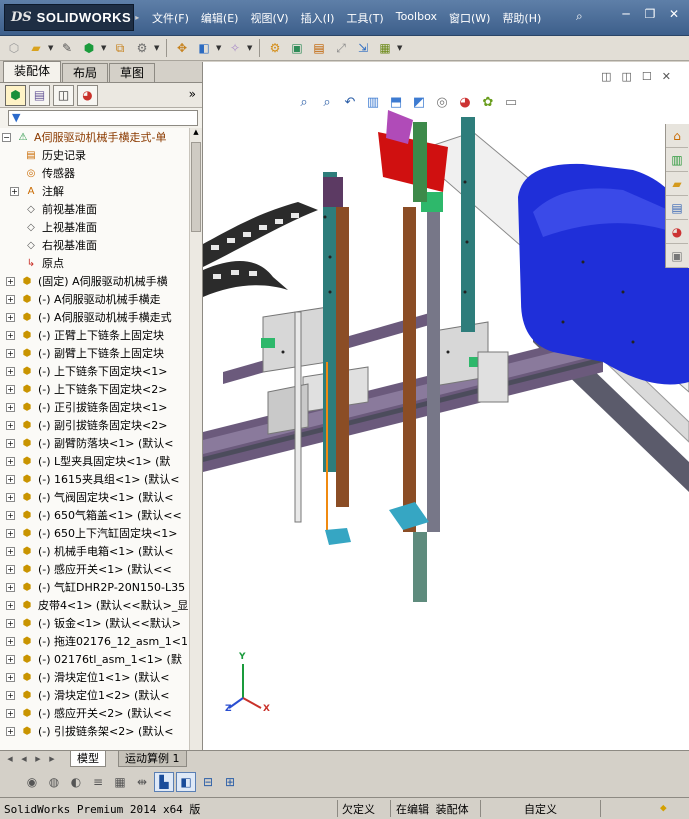 This screenshot has width=689, height=819. Describe the element at coordinates (250, 48) in the screenshot. I see `features-dropdown-icon: ▼` at that location.